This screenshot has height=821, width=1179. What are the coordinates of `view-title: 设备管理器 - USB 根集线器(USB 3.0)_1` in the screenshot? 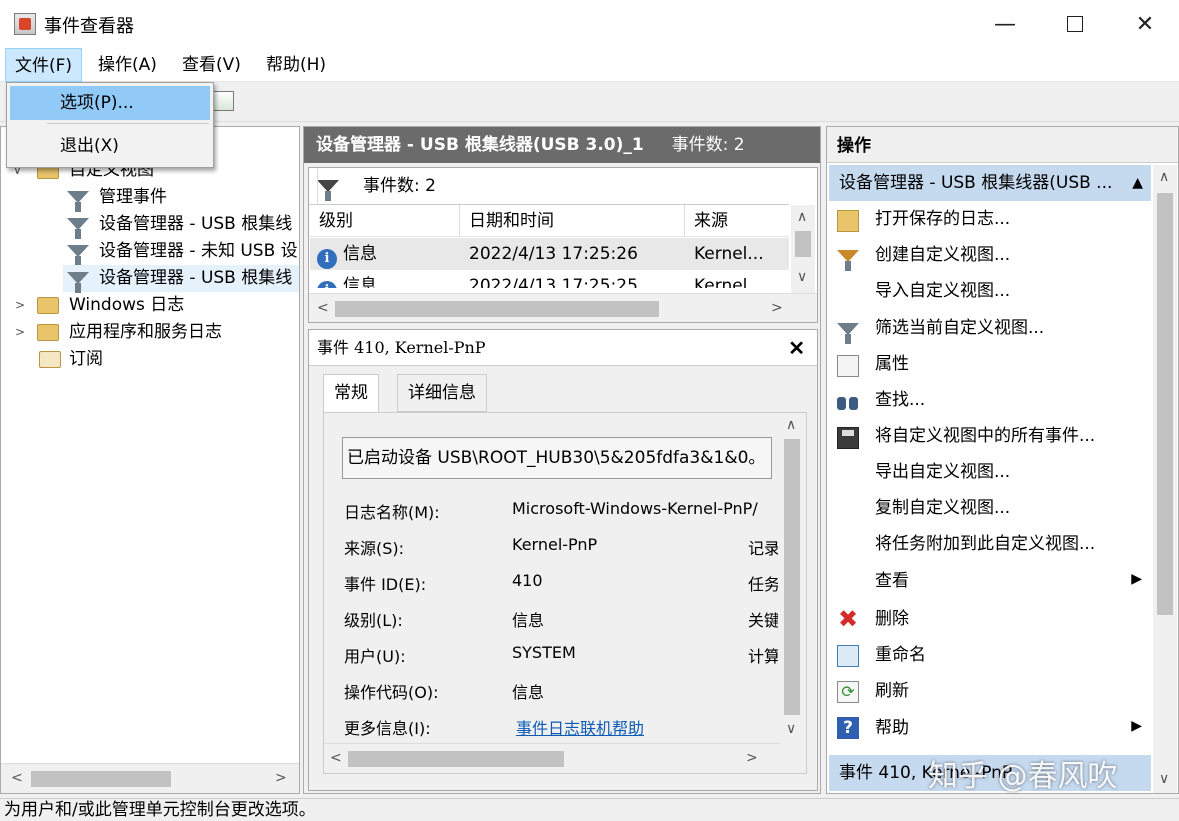 It's located at (480, 145).